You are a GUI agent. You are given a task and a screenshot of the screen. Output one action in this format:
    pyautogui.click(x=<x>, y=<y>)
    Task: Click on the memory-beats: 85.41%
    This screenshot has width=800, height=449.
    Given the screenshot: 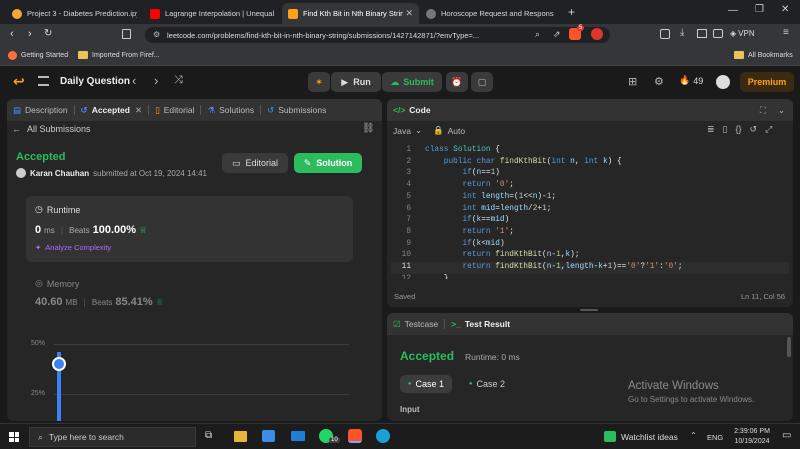 What is the action you would take?
    pyautogui.click(x=134, y=302)
    